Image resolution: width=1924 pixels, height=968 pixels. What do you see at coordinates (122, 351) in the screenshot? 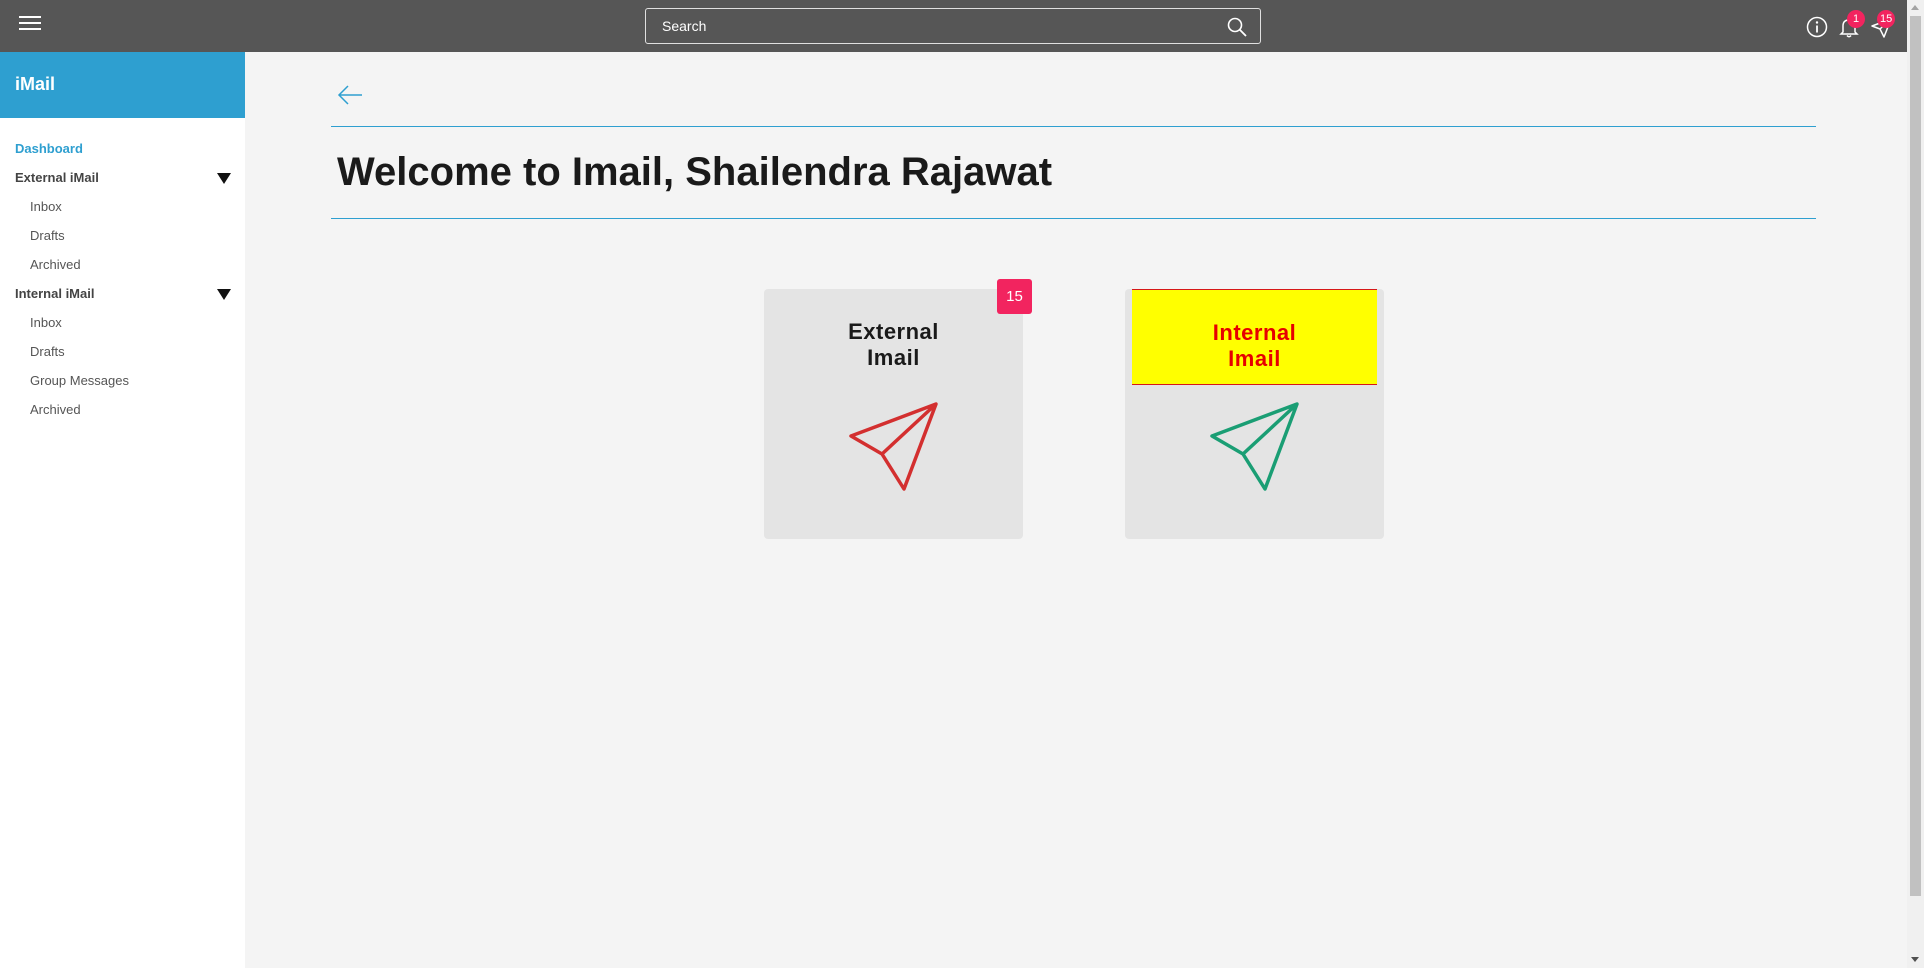
I see `sidebar-item-internal-drafts: Drafts` at bounding box center [122, 351].